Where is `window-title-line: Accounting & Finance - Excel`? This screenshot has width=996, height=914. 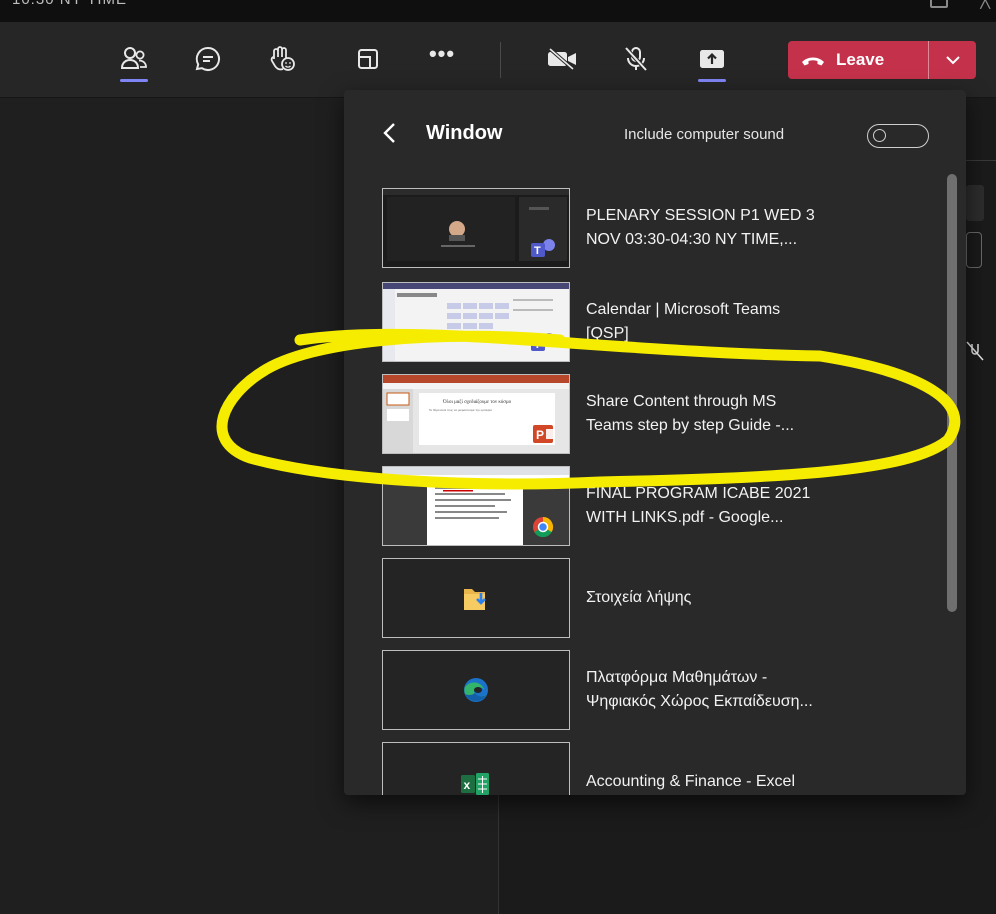
window-title-line: Accounting & Finance - Excel is located at coordinates (690, 781).